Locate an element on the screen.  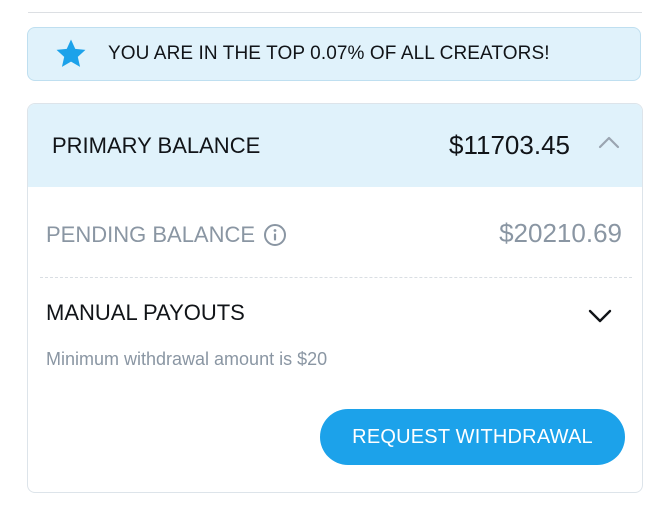
primary-balance-header: PRIMARY BALANCE $11703.45 is located at coordinates (335, 145).